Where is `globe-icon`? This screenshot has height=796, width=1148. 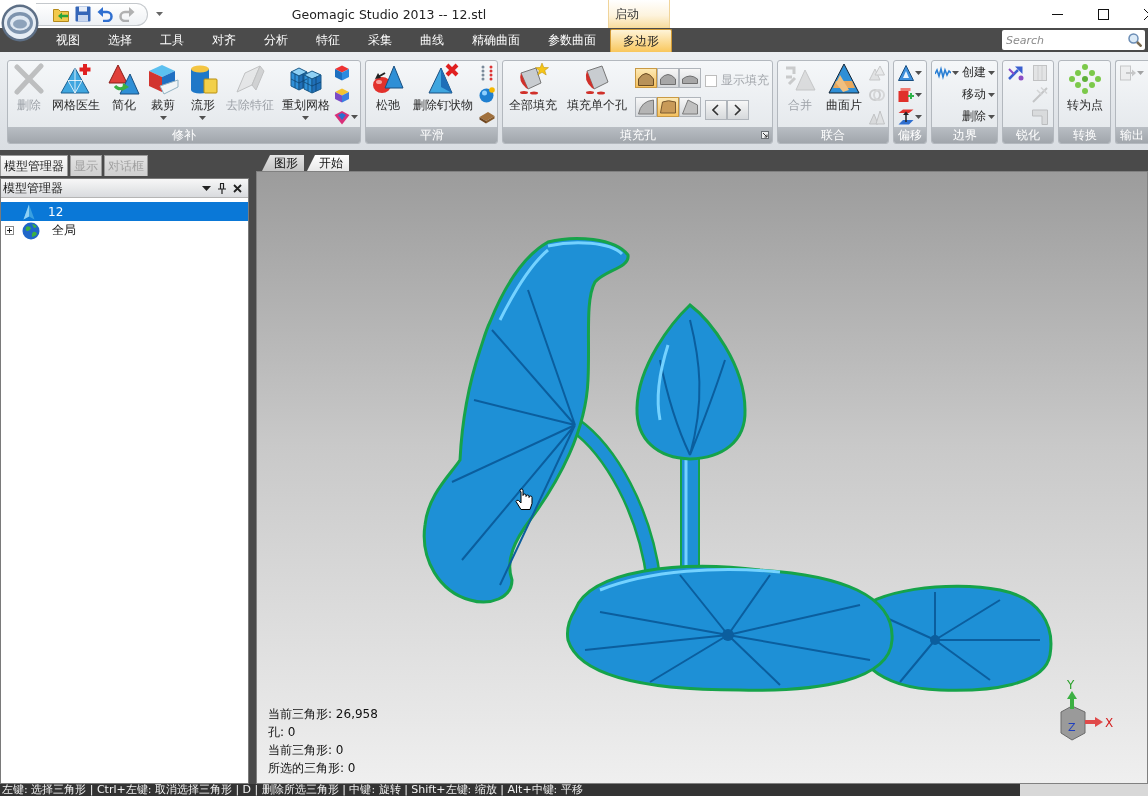 globe-icon is located at coordinates (31, 230).